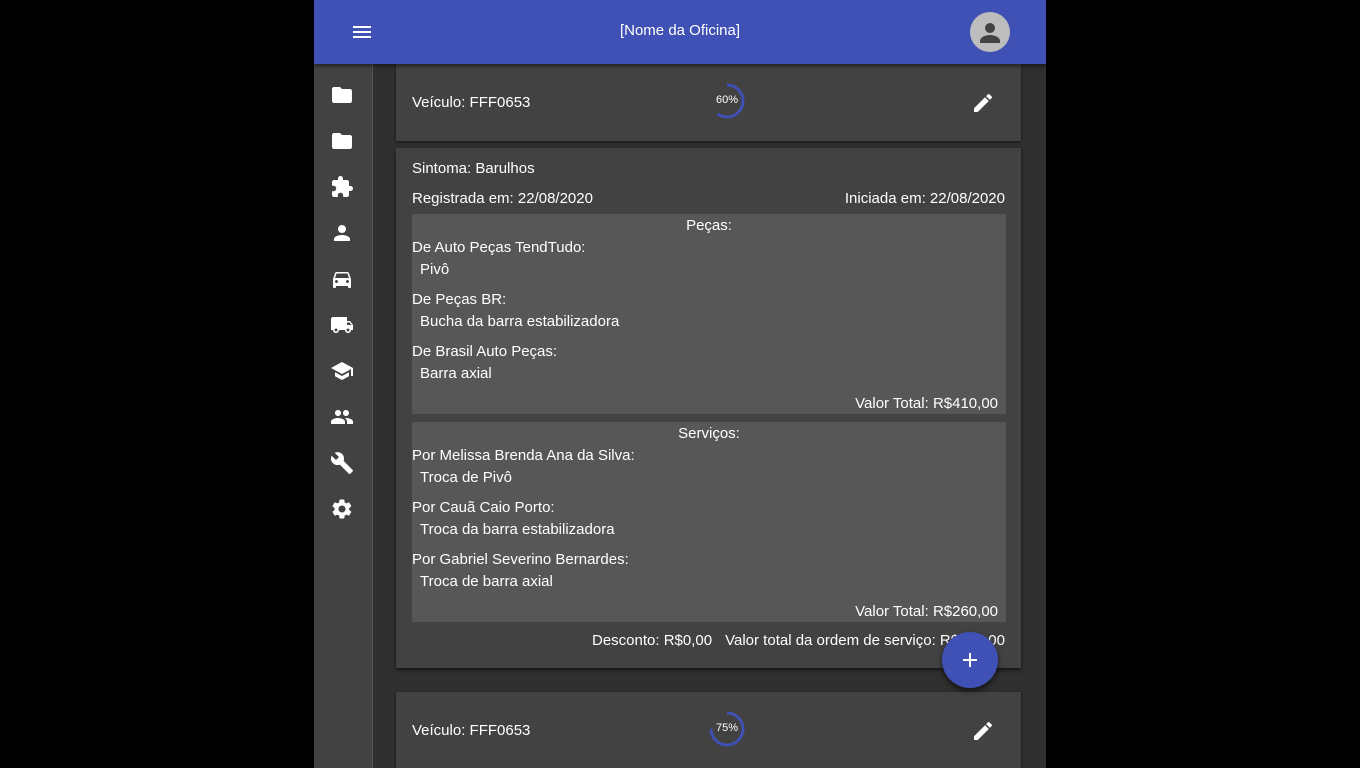 The height and width of the screenshot is (768, 1360). What do you see at coordinates (456, 373) in the screenshot?
I see `part-item: Barra axial` at bounding box center [456, 373].